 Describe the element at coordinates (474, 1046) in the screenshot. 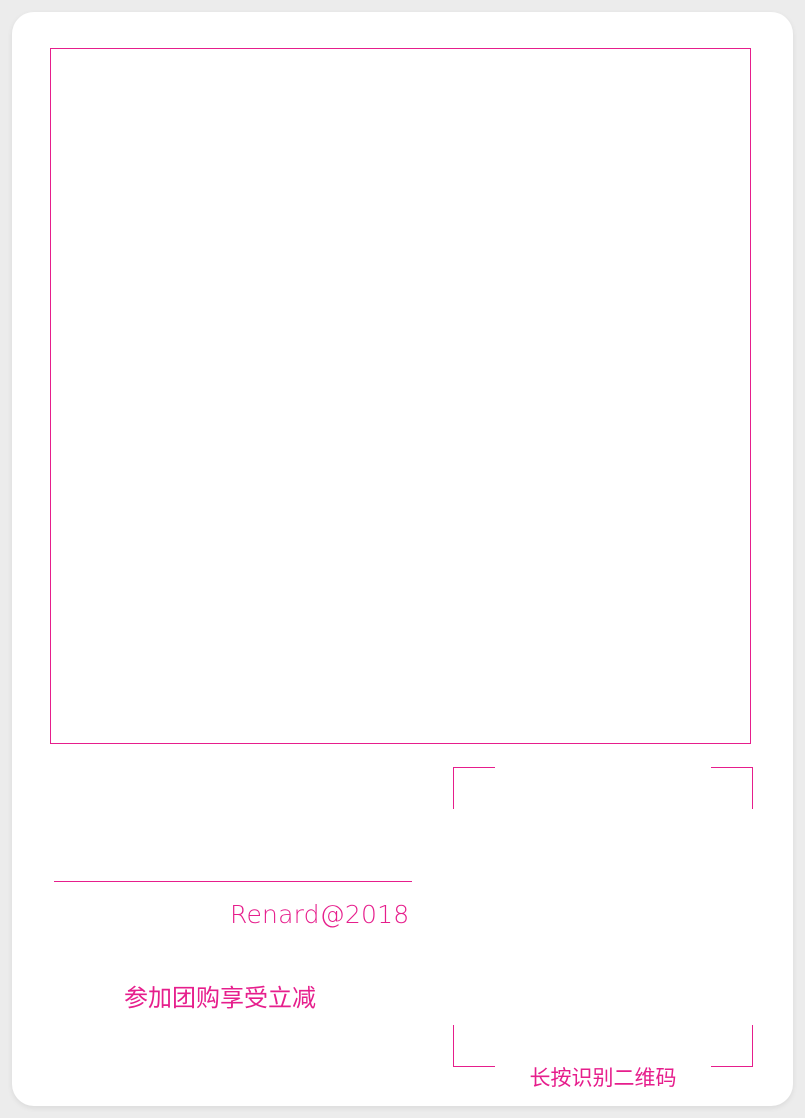

I see `qr-corner-bottom-left` at that location.